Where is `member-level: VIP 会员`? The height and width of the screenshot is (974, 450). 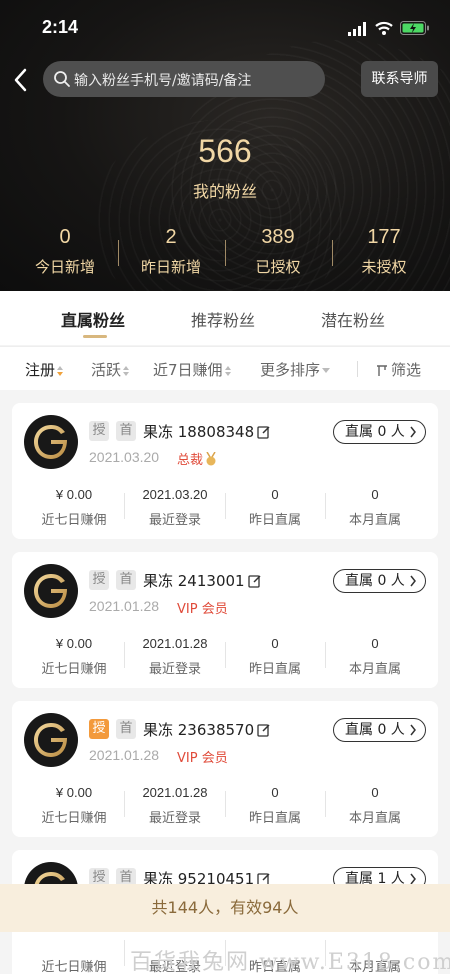
member-level: VIP 会员 is located at coordinates (202, 756).